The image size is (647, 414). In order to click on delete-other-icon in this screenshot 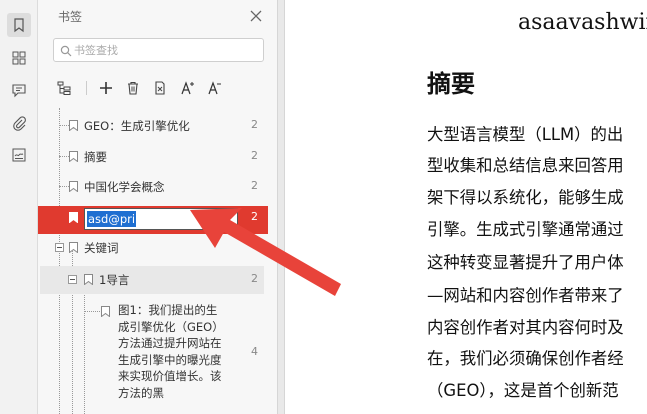, I will do `click(160, 88)`.